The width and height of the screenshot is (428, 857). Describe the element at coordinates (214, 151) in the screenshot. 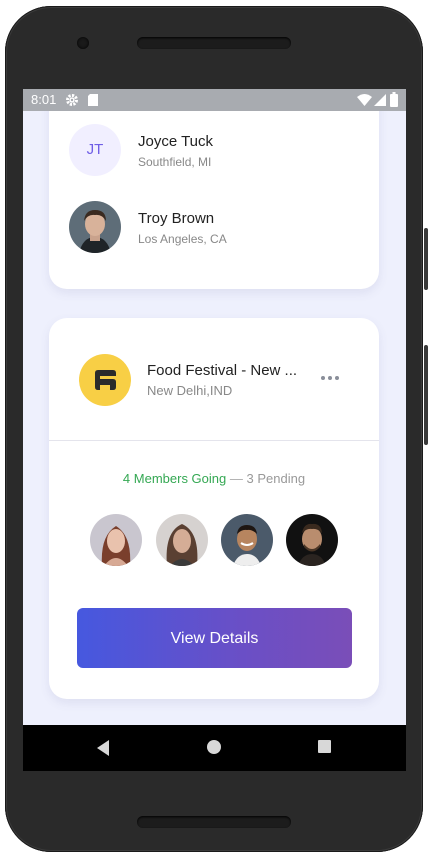

I see `person-row: JT Joyce Tuck Southfield, MI` at that location.